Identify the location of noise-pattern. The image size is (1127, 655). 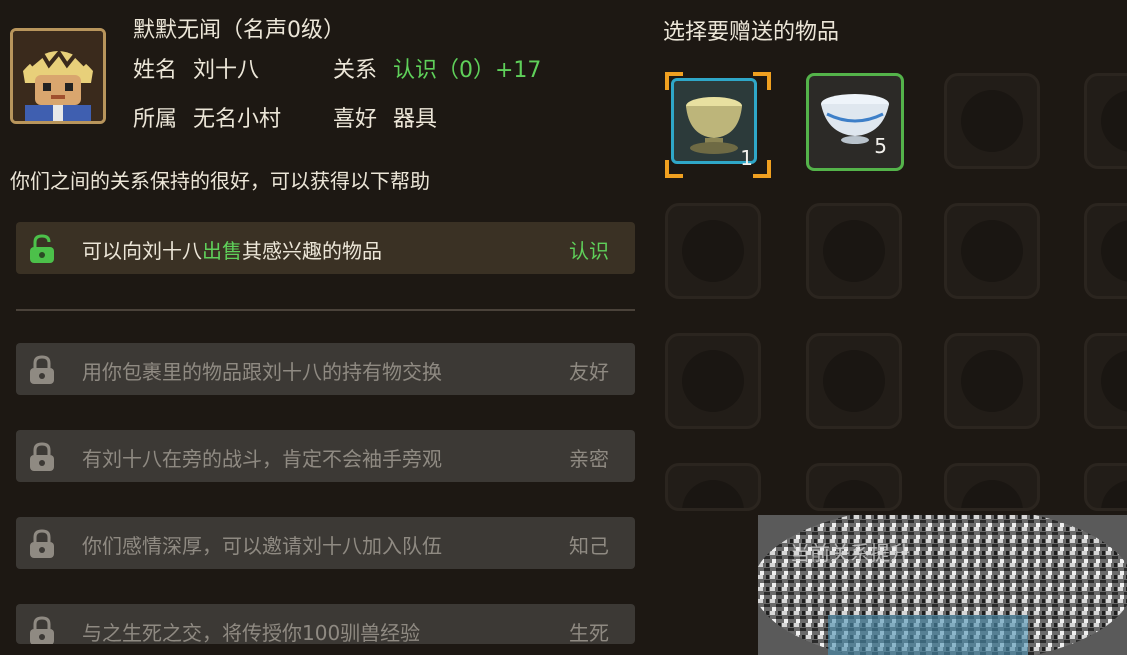
(942, 585).